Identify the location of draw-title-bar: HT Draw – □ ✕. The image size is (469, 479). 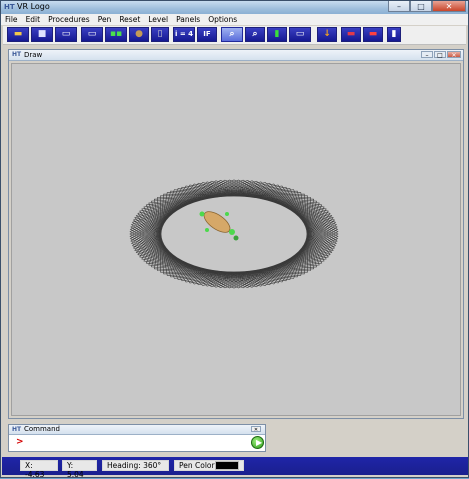
(236, 55).